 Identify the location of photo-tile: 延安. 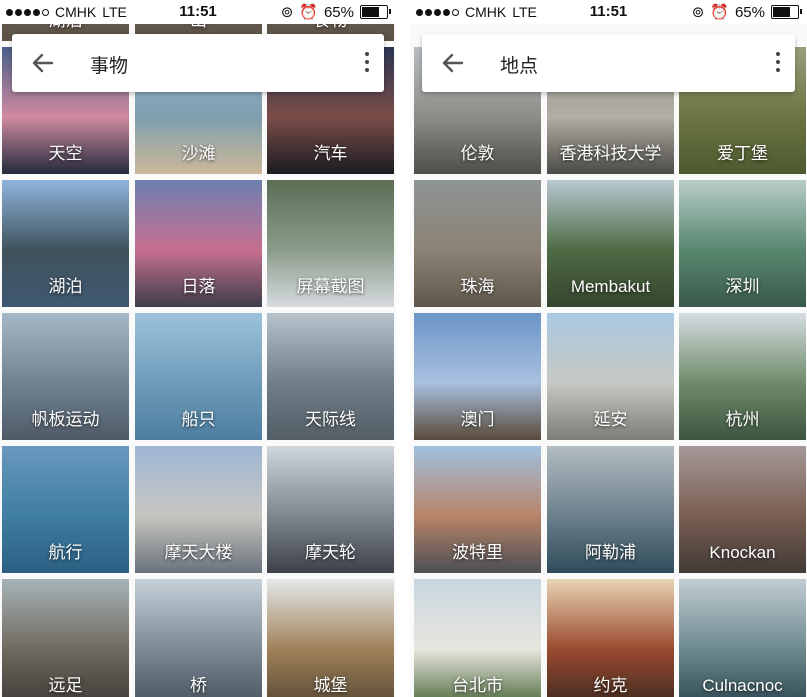
(610, 376).